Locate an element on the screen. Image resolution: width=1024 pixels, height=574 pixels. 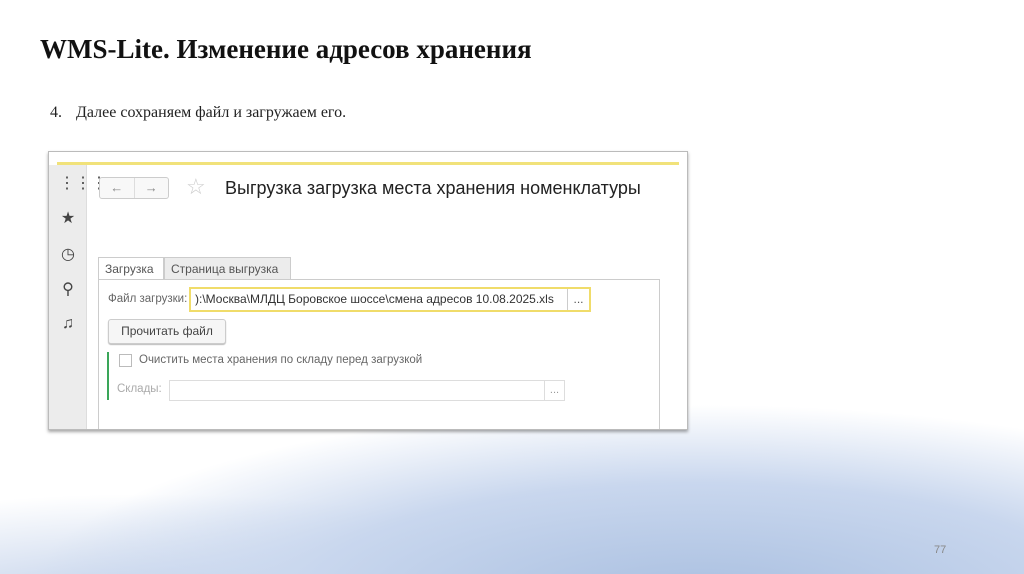
history-icon: ◷ is located at coordinates (68, 254).